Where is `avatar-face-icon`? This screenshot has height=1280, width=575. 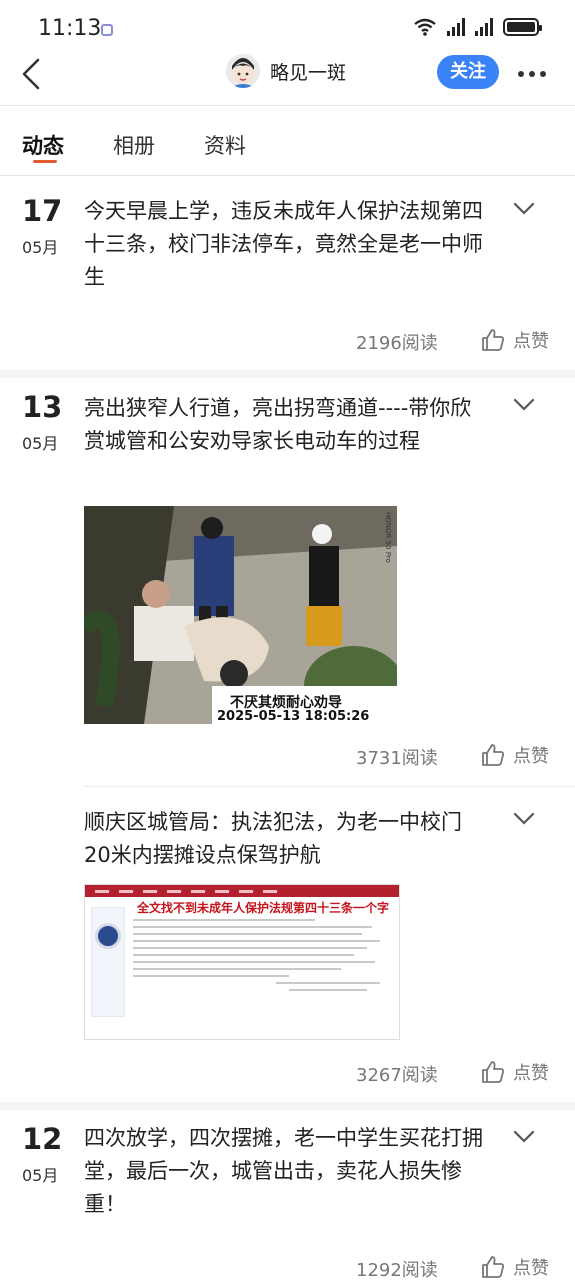 avatar-face-icon is located at coordinates (243, 71).